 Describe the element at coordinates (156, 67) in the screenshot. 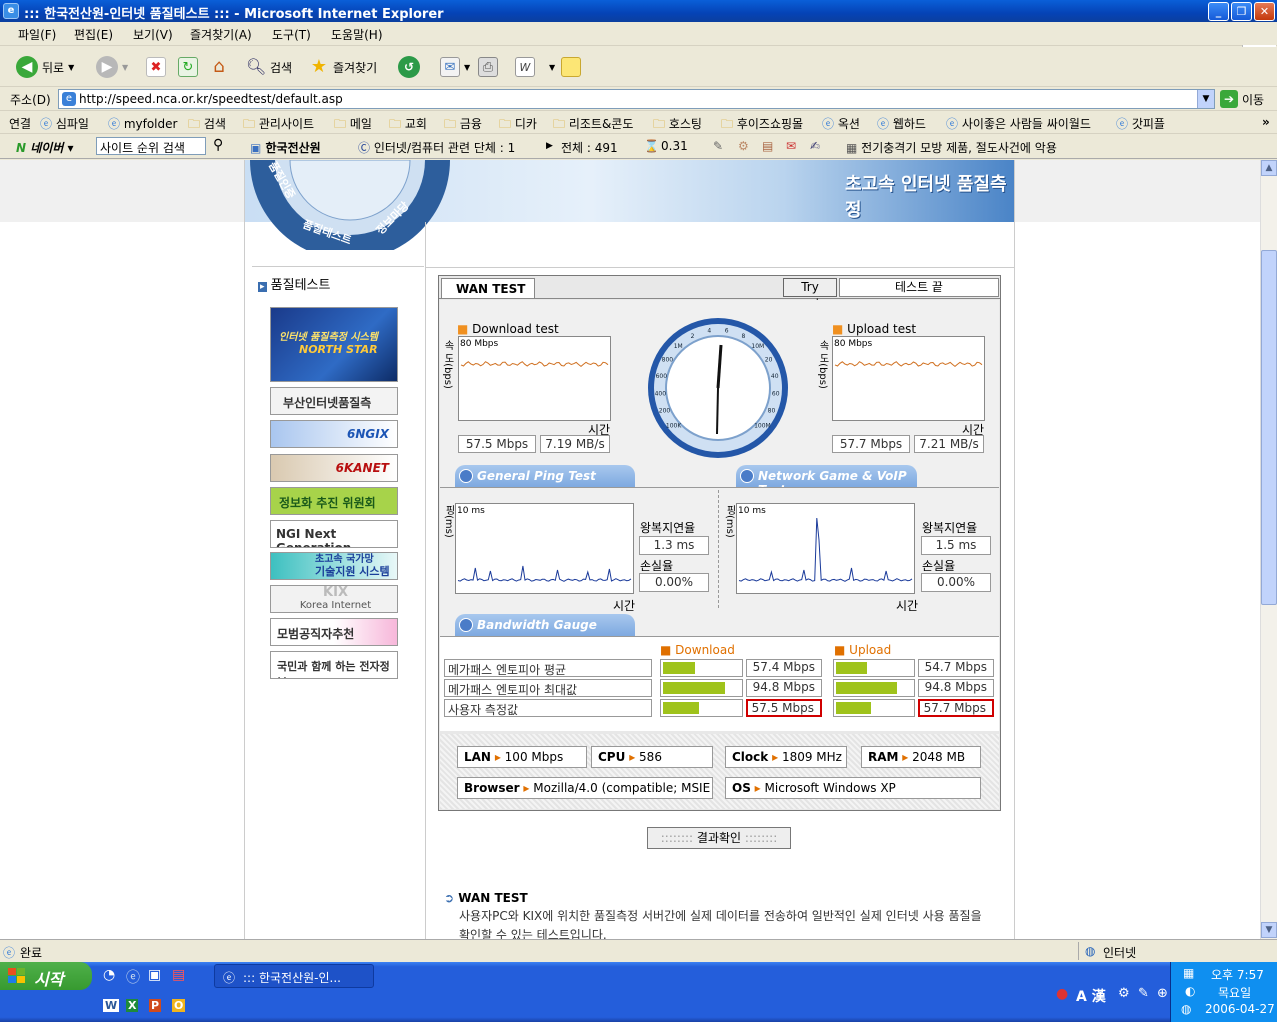

I see `stop-icon: ✖` at that location.